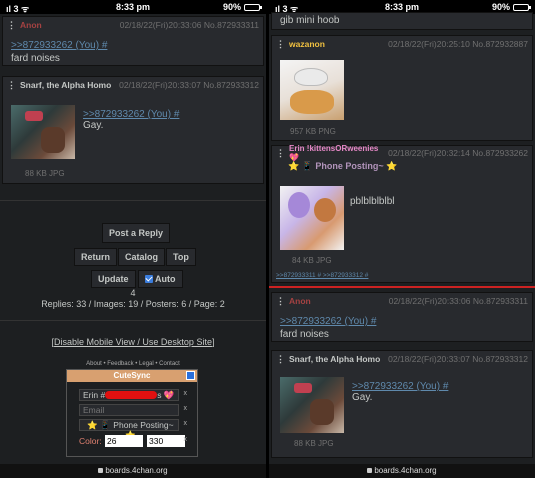 The width and height of the screenshot is (535, 478). Describe the element at coordinates (129, 410) in the screenshot. I see `email-field: Email` at that location.